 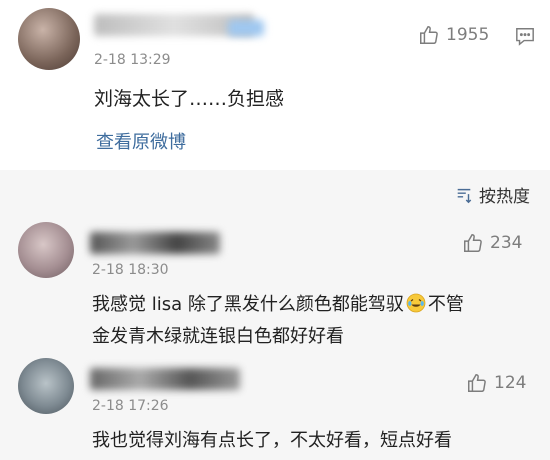 What do you see at coordinates (464, 195) in the screenshot?
I see `sort-icon` at bounding box center [464, 195].